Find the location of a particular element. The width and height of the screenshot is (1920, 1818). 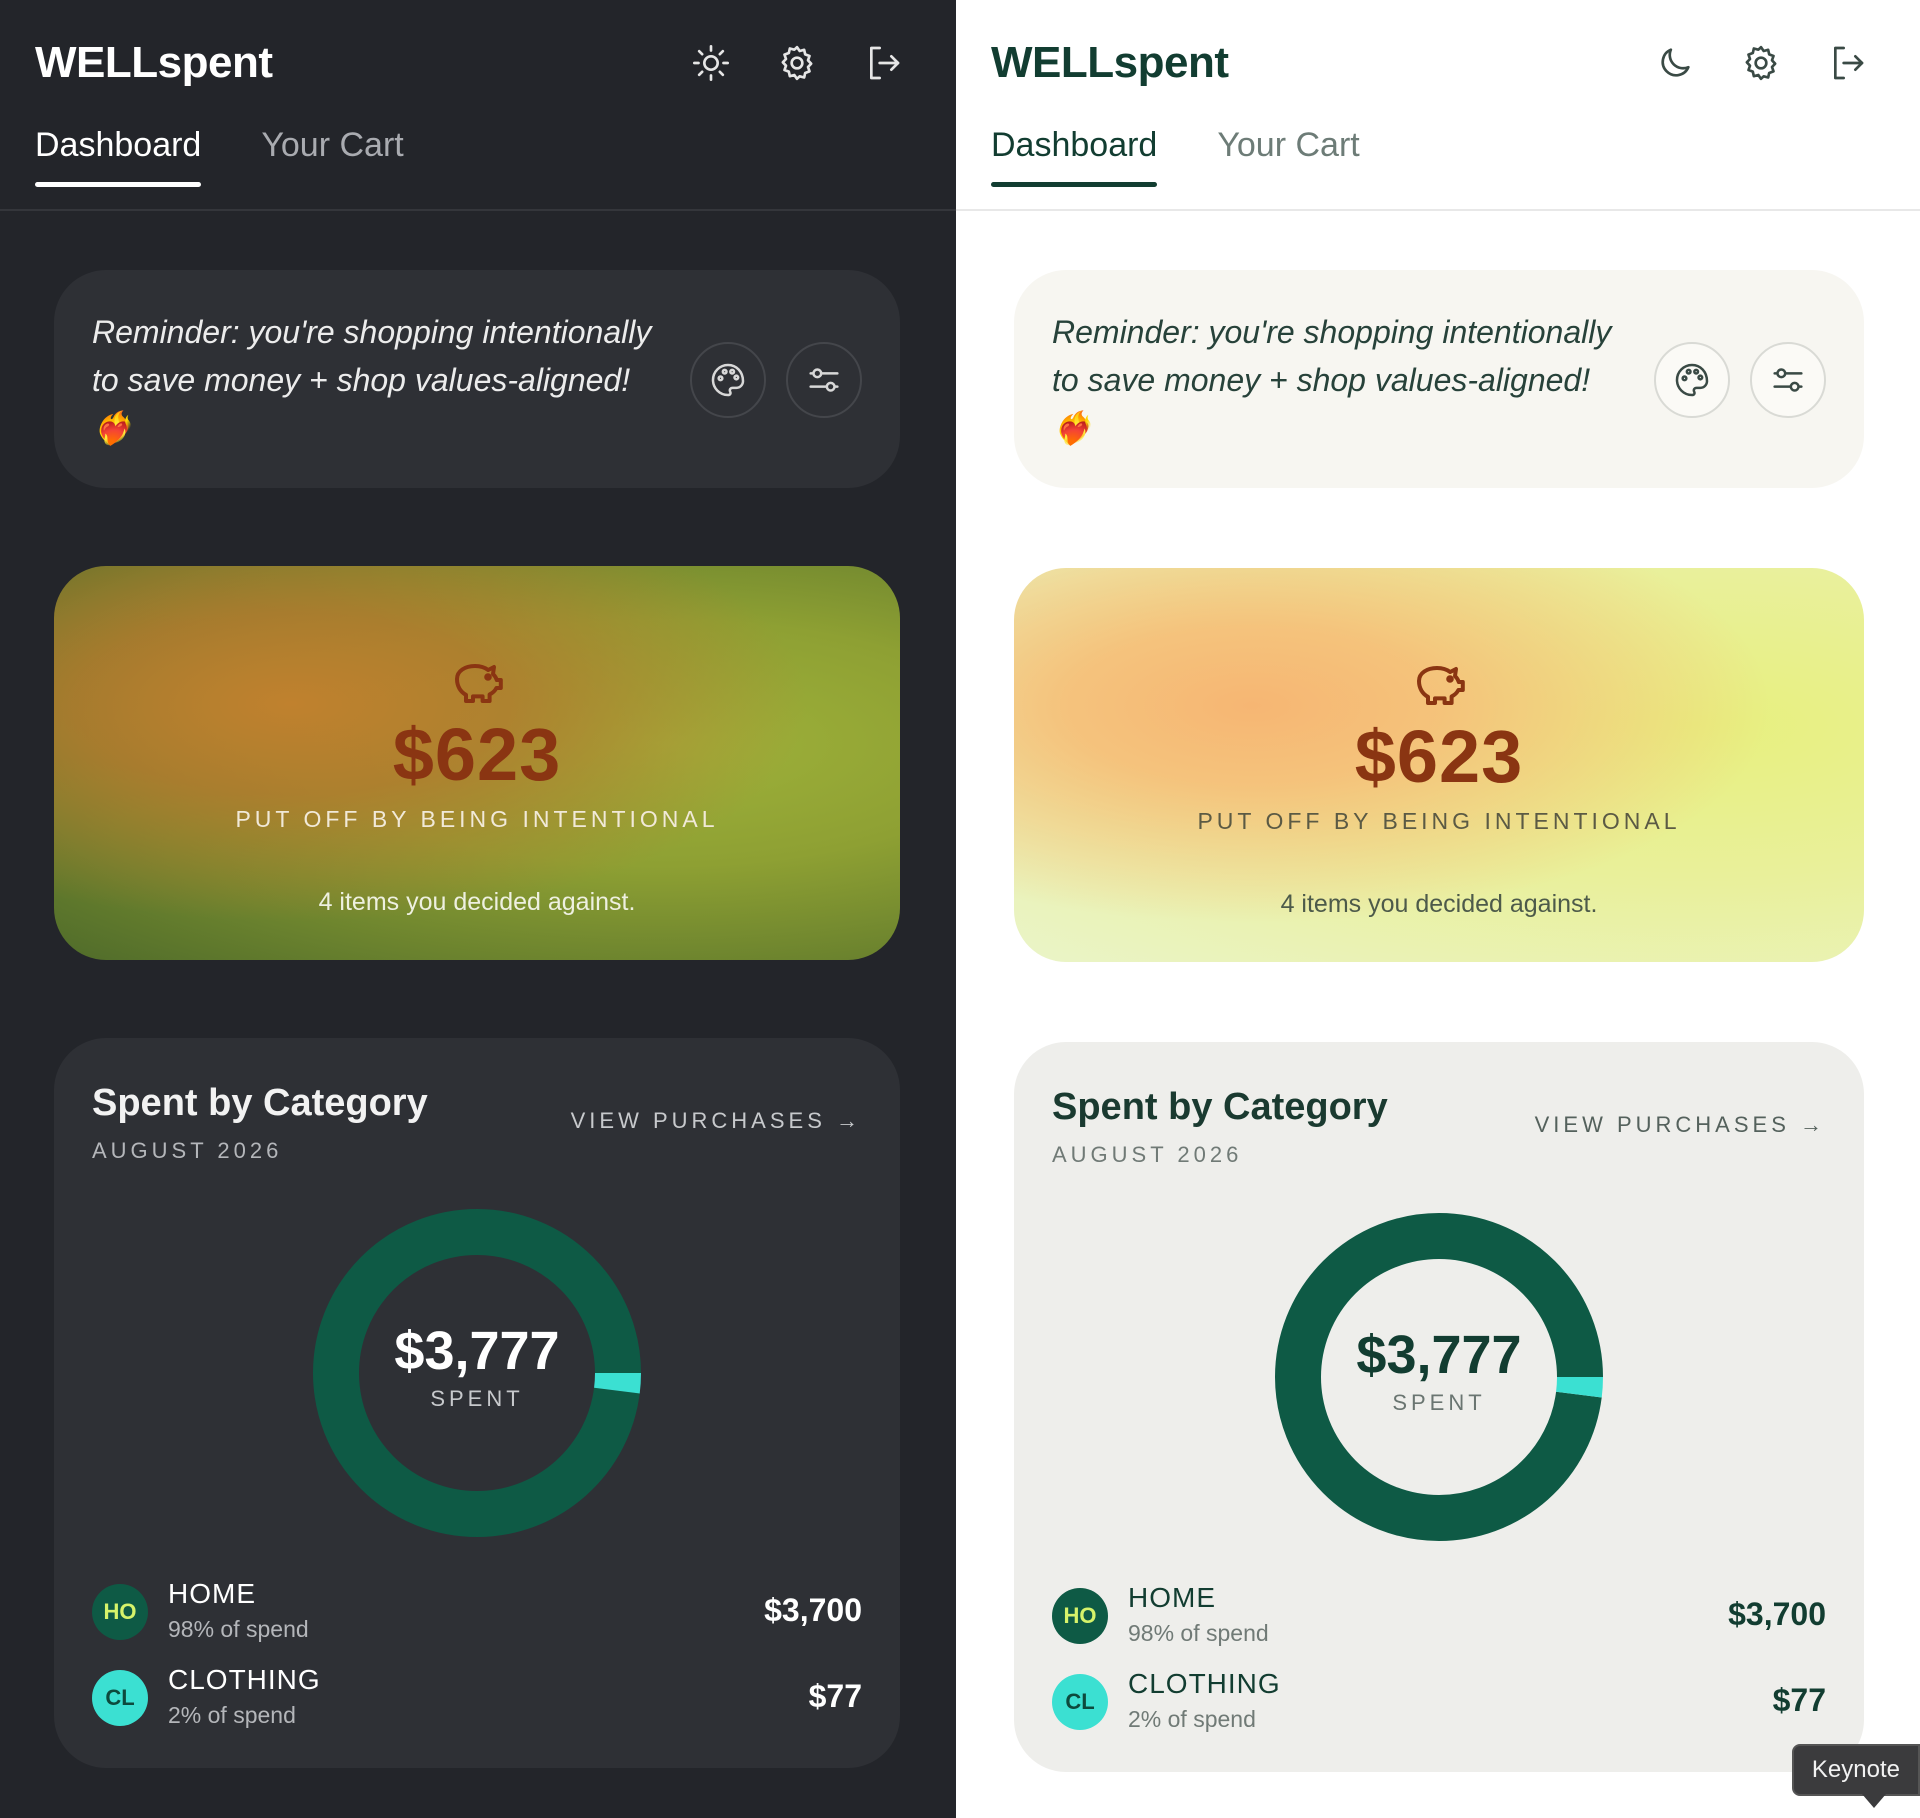

moon-icon is located at coordinates (1675, 63).